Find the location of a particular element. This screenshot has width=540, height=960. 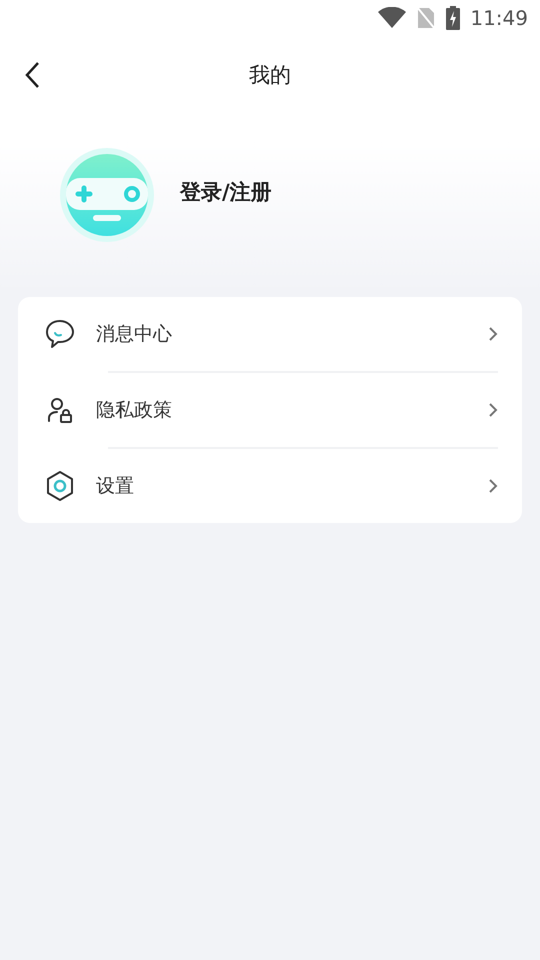

wifi-icon is located at coordinates (392, 18).